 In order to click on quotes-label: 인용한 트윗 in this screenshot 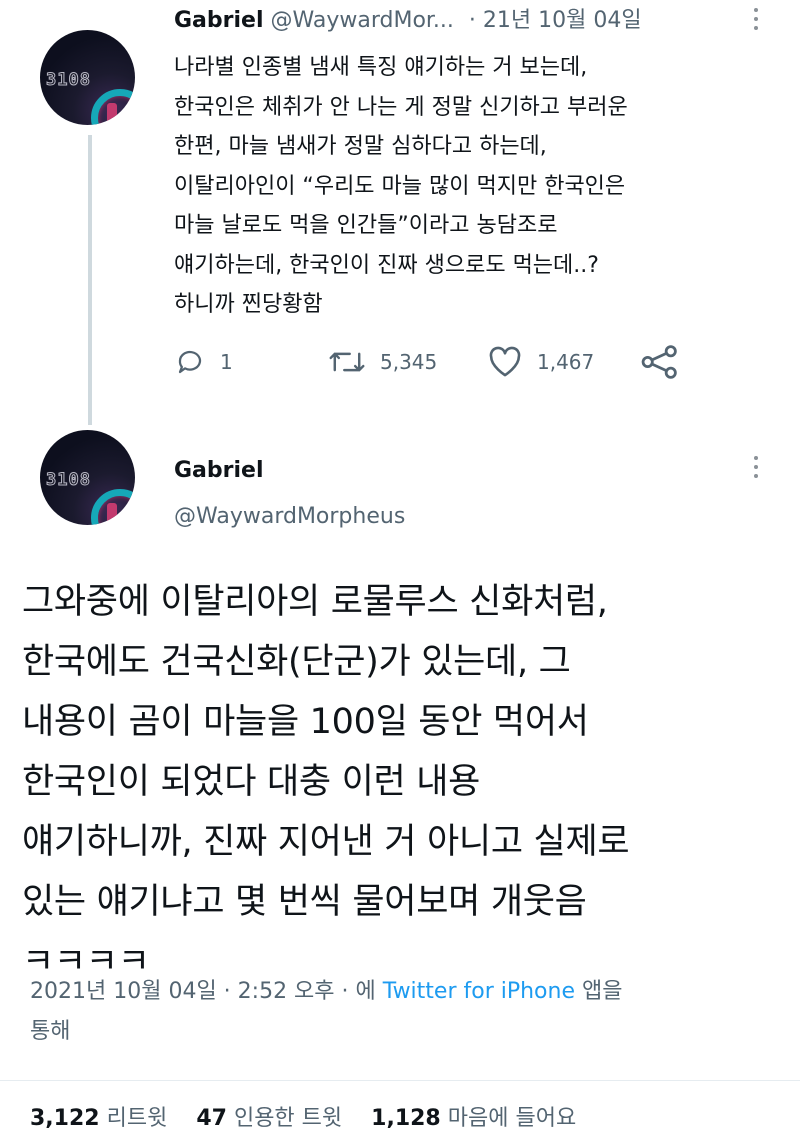, I will do `click(288, 1118)`.